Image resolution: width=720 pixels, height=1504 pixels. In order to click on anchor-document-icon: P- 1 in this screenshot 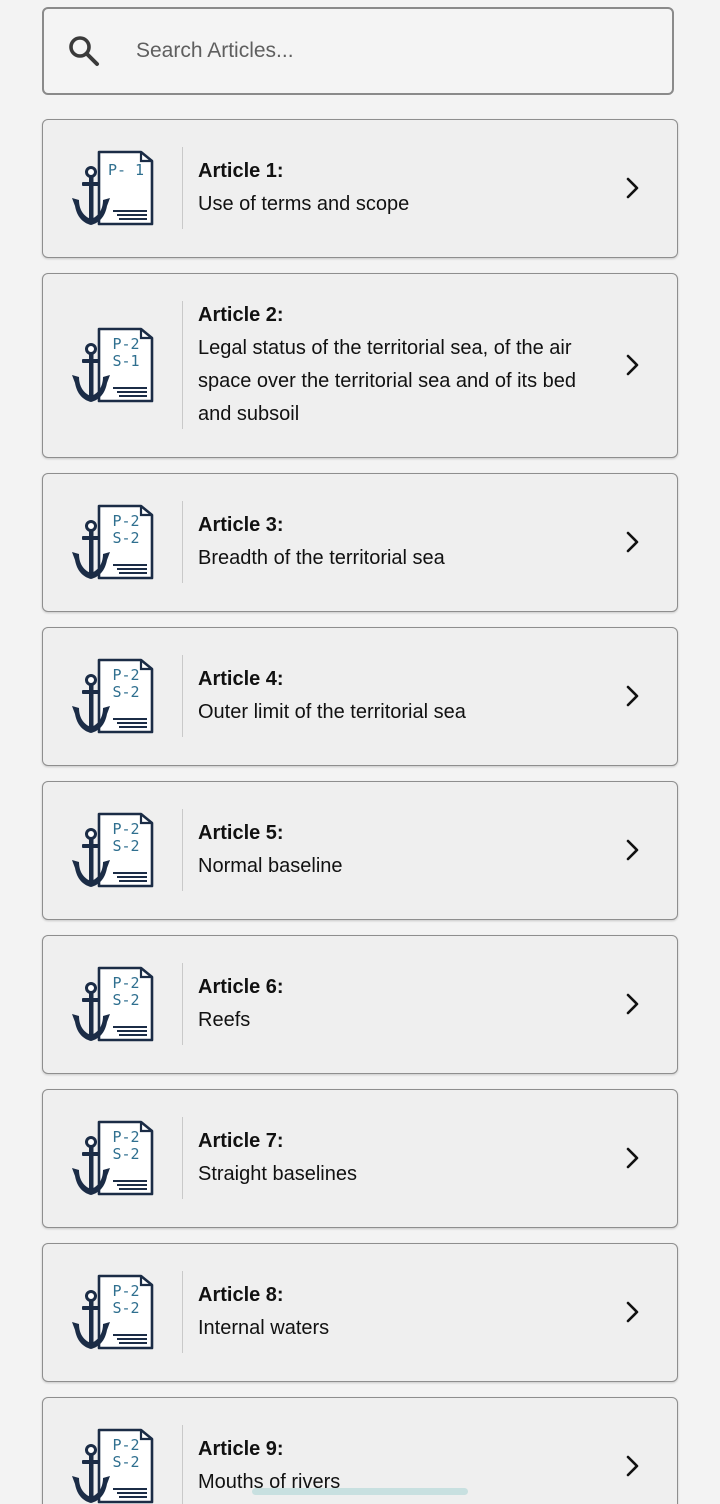, I will do `click(113, 187)`.